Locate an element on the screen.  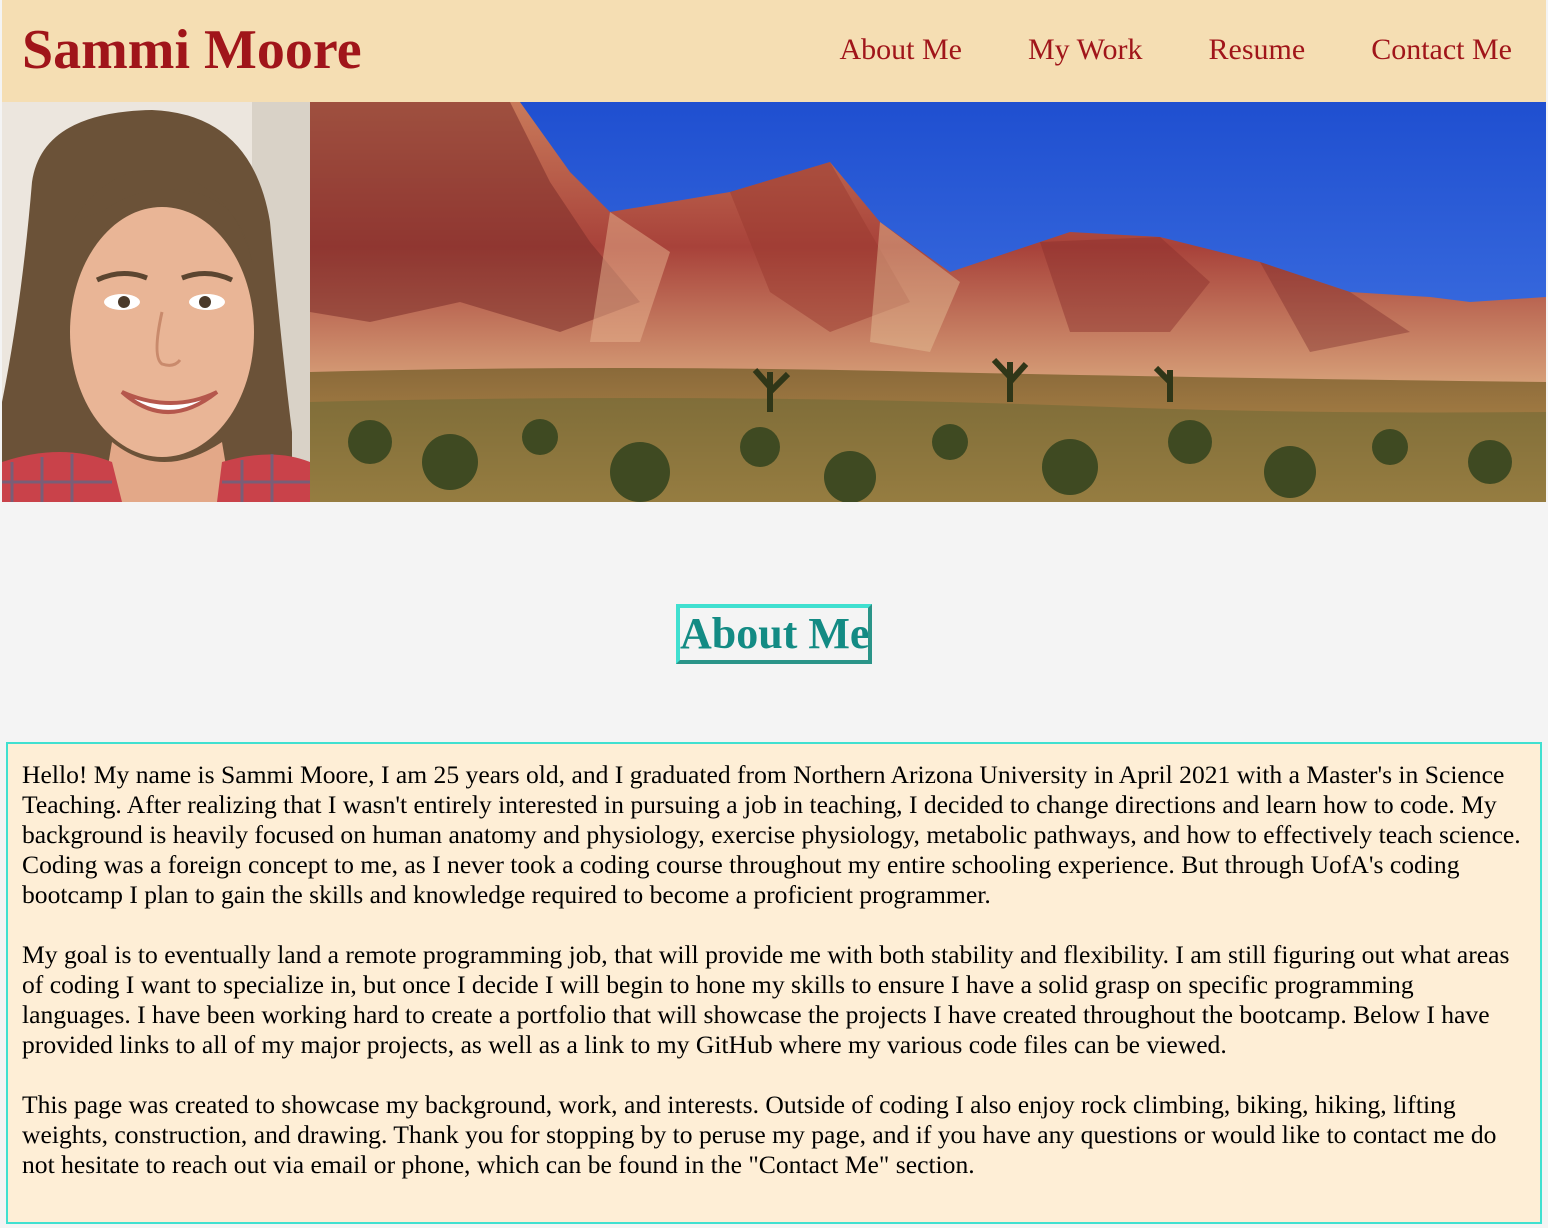
nav-about-me: About Me is located at coordinates (900, 50).